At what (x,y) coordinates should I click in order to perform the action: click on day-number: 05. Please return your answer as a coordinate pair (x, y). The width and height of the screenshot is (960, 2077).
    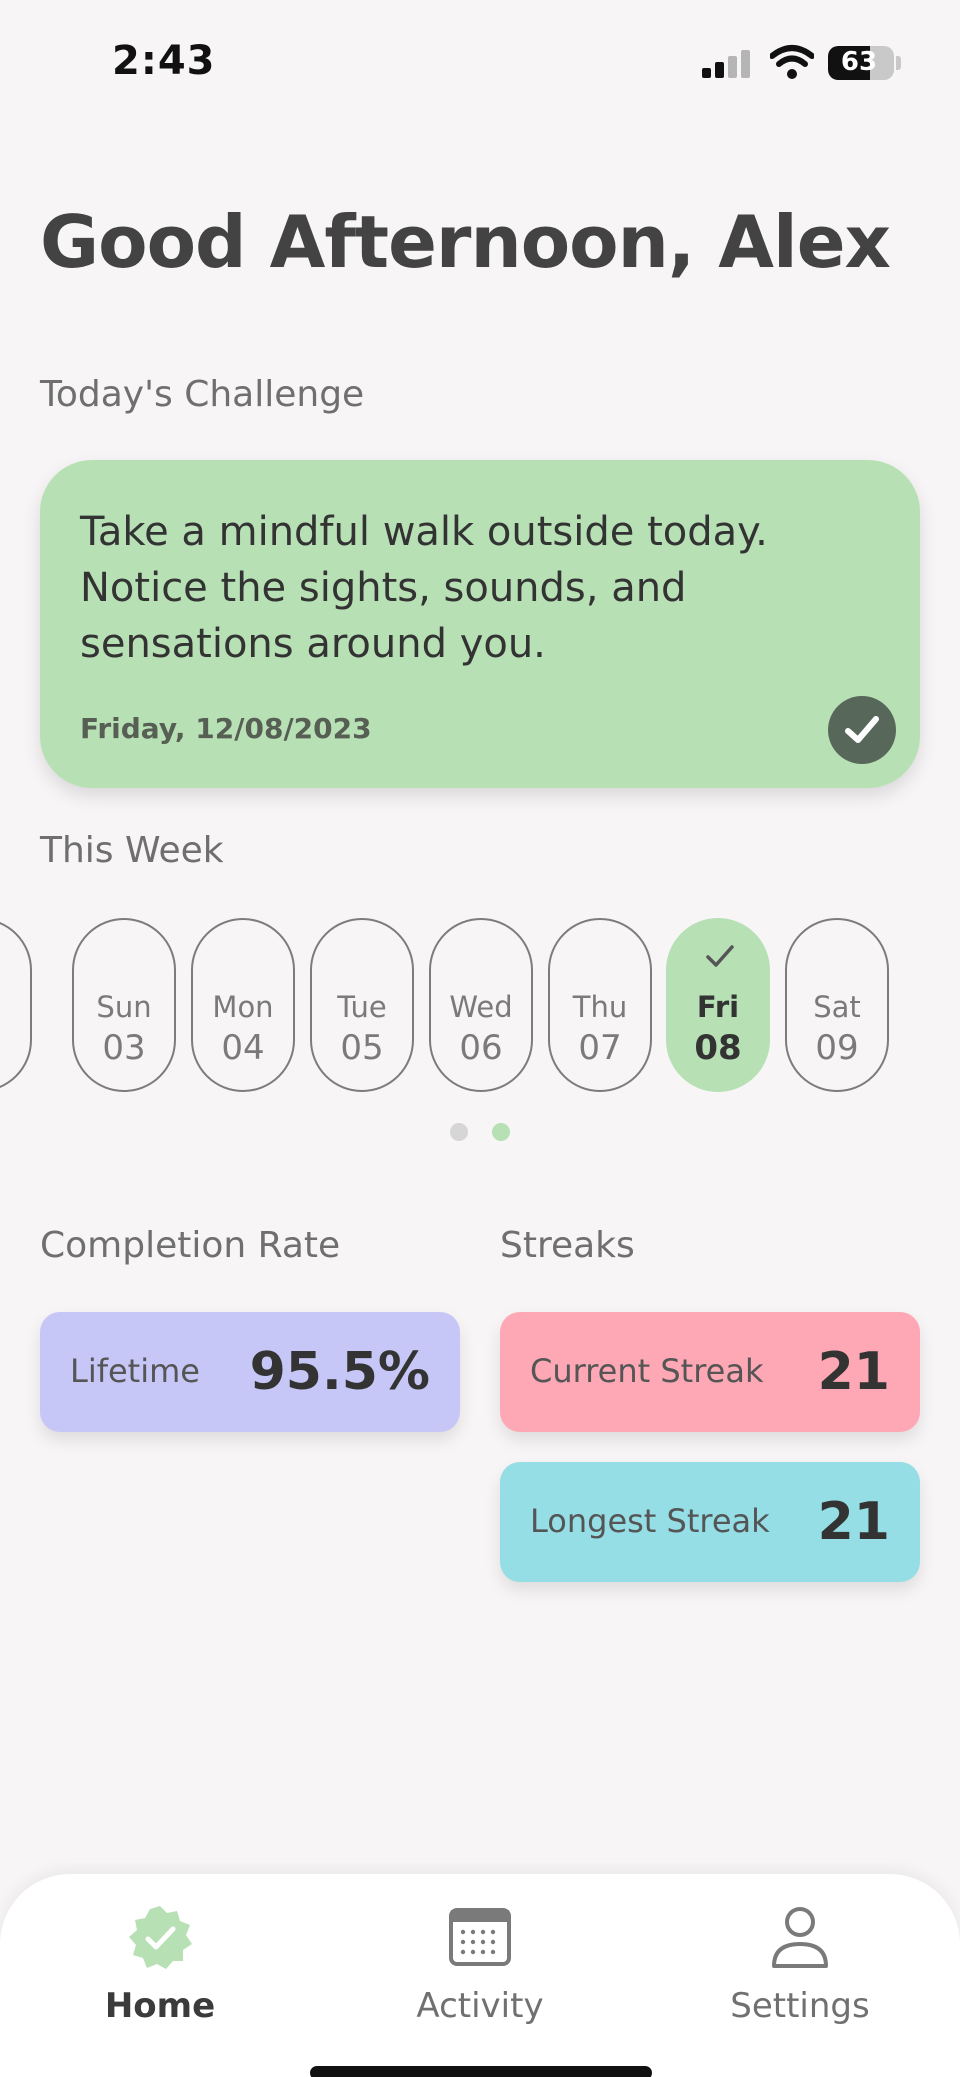
    Looking at the image, I should click on (362, 1048).